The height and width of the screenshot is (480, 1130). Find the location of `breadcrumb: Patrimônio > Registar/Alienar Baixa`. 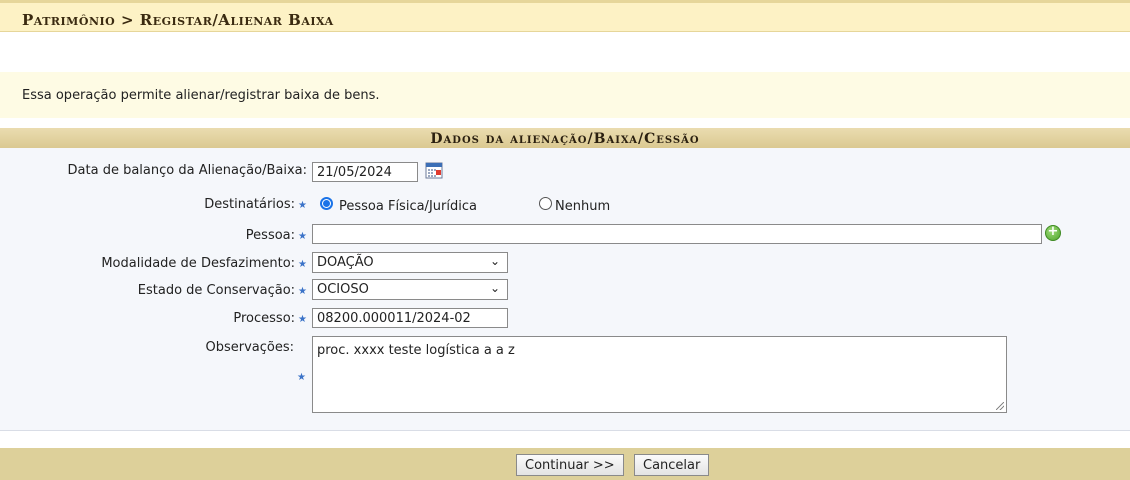

breadcrumb: Patrimônio > Registar/Alienar Baixa is located at coordinates (178, 20).